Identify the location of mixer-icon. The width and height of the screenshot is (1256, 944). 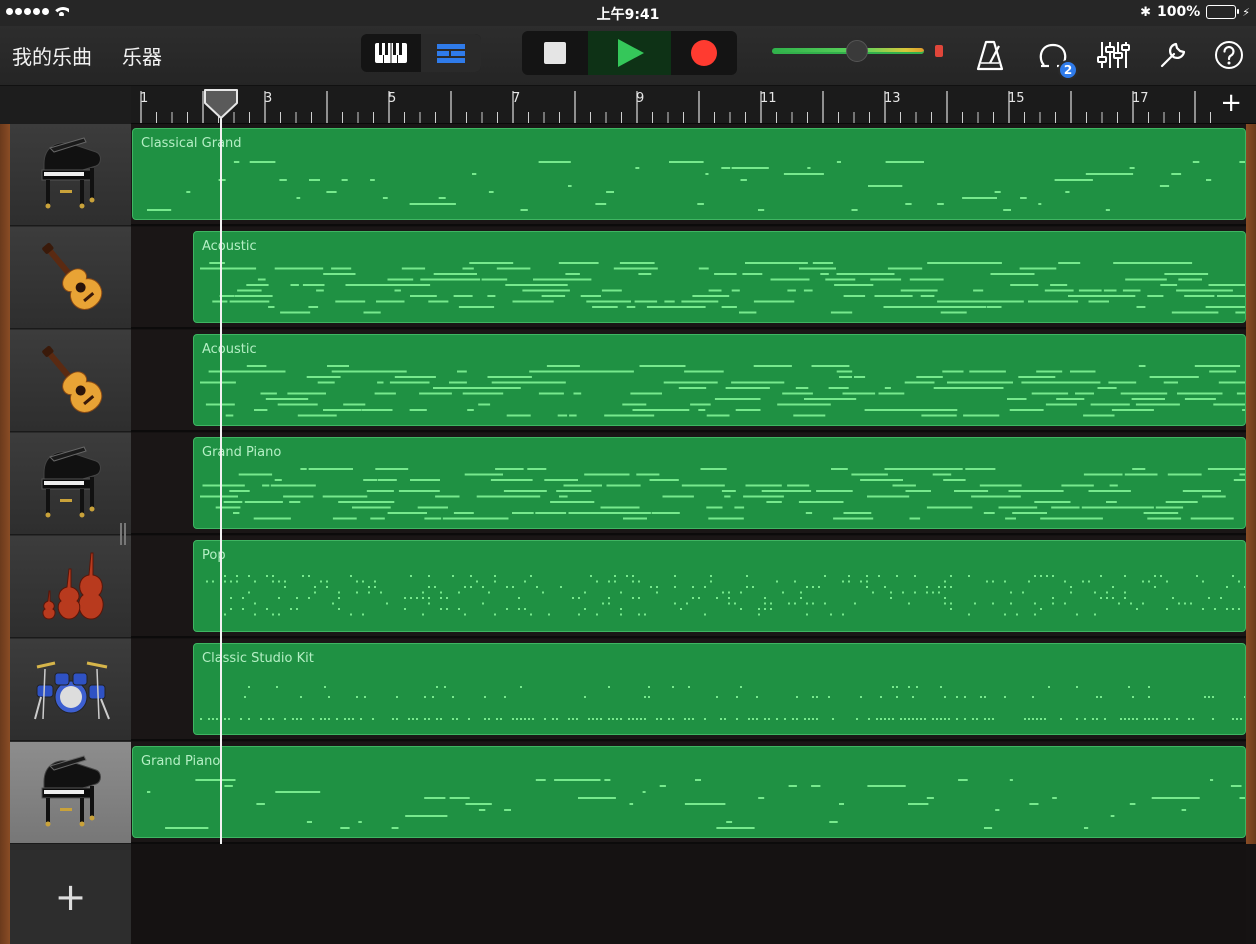
(1113, 55).